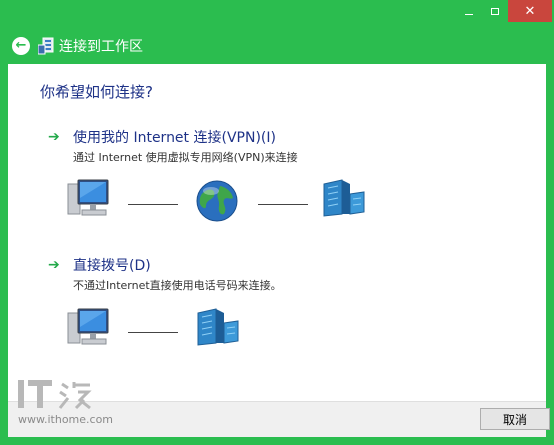 The width and height of the screenshot is (554, 445). I want to click on ithome-watermark-logo, so click(55, 395).